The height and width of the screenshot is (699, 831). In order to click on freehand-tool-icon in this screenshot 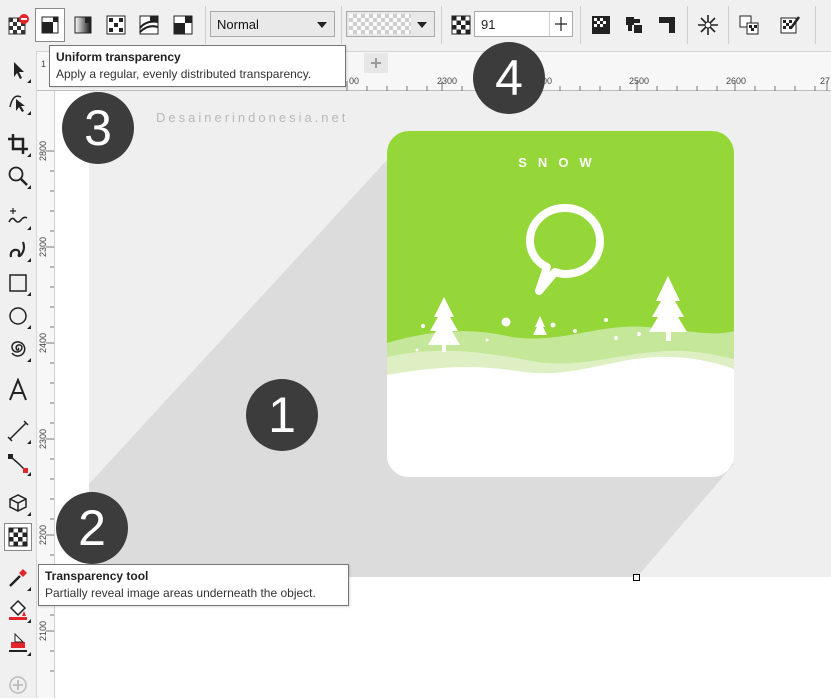, I will do `click(18, 217)`.